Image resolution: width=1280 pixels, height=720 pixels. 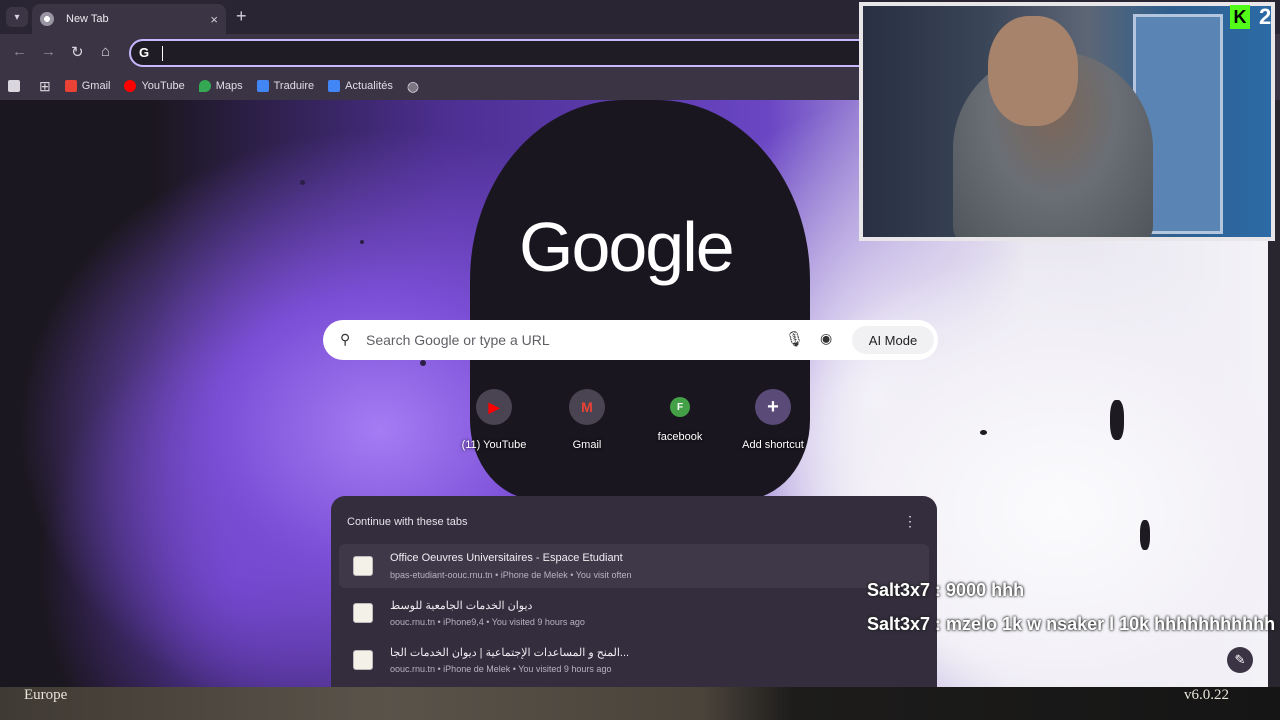 I want to click on panel-title: Continue with these tabs, so click(x=407, y=522).